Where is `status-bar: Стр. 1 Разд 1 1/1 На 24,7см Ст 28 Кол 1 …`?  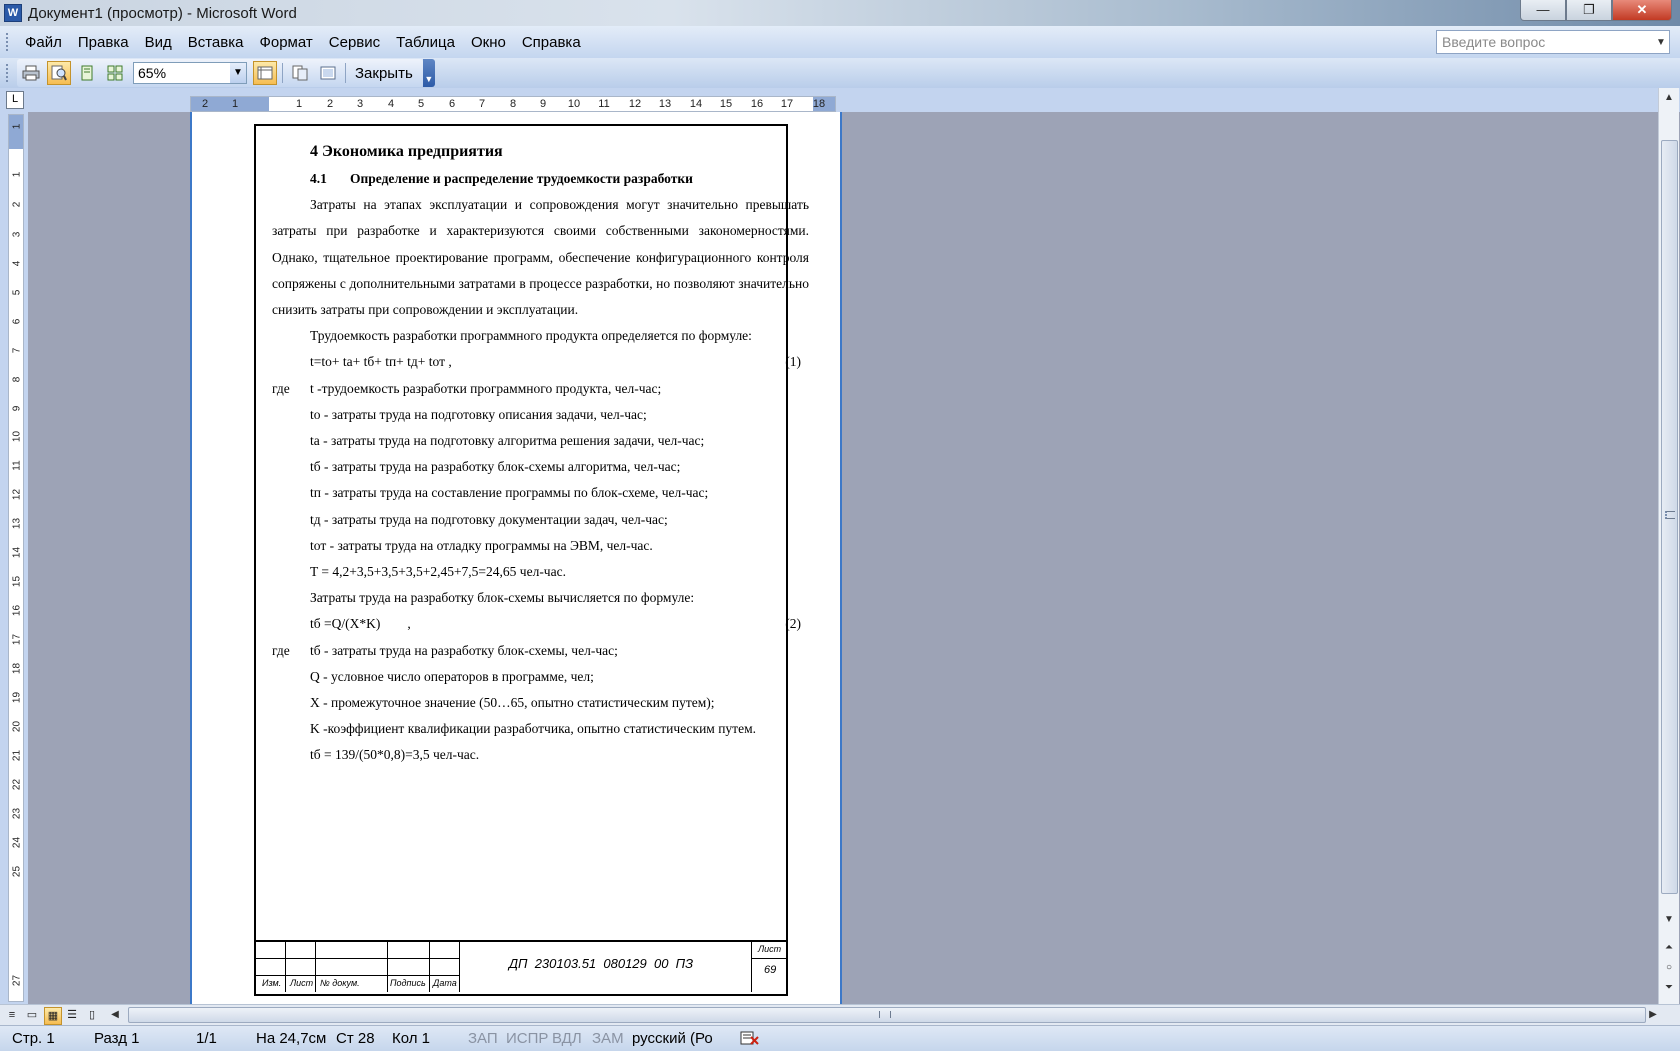 status-bar: Стр. 1 Разд 1 1/1 На 24,7см Ст 28 Кол 1 … is located at coordinates (840, 1038).